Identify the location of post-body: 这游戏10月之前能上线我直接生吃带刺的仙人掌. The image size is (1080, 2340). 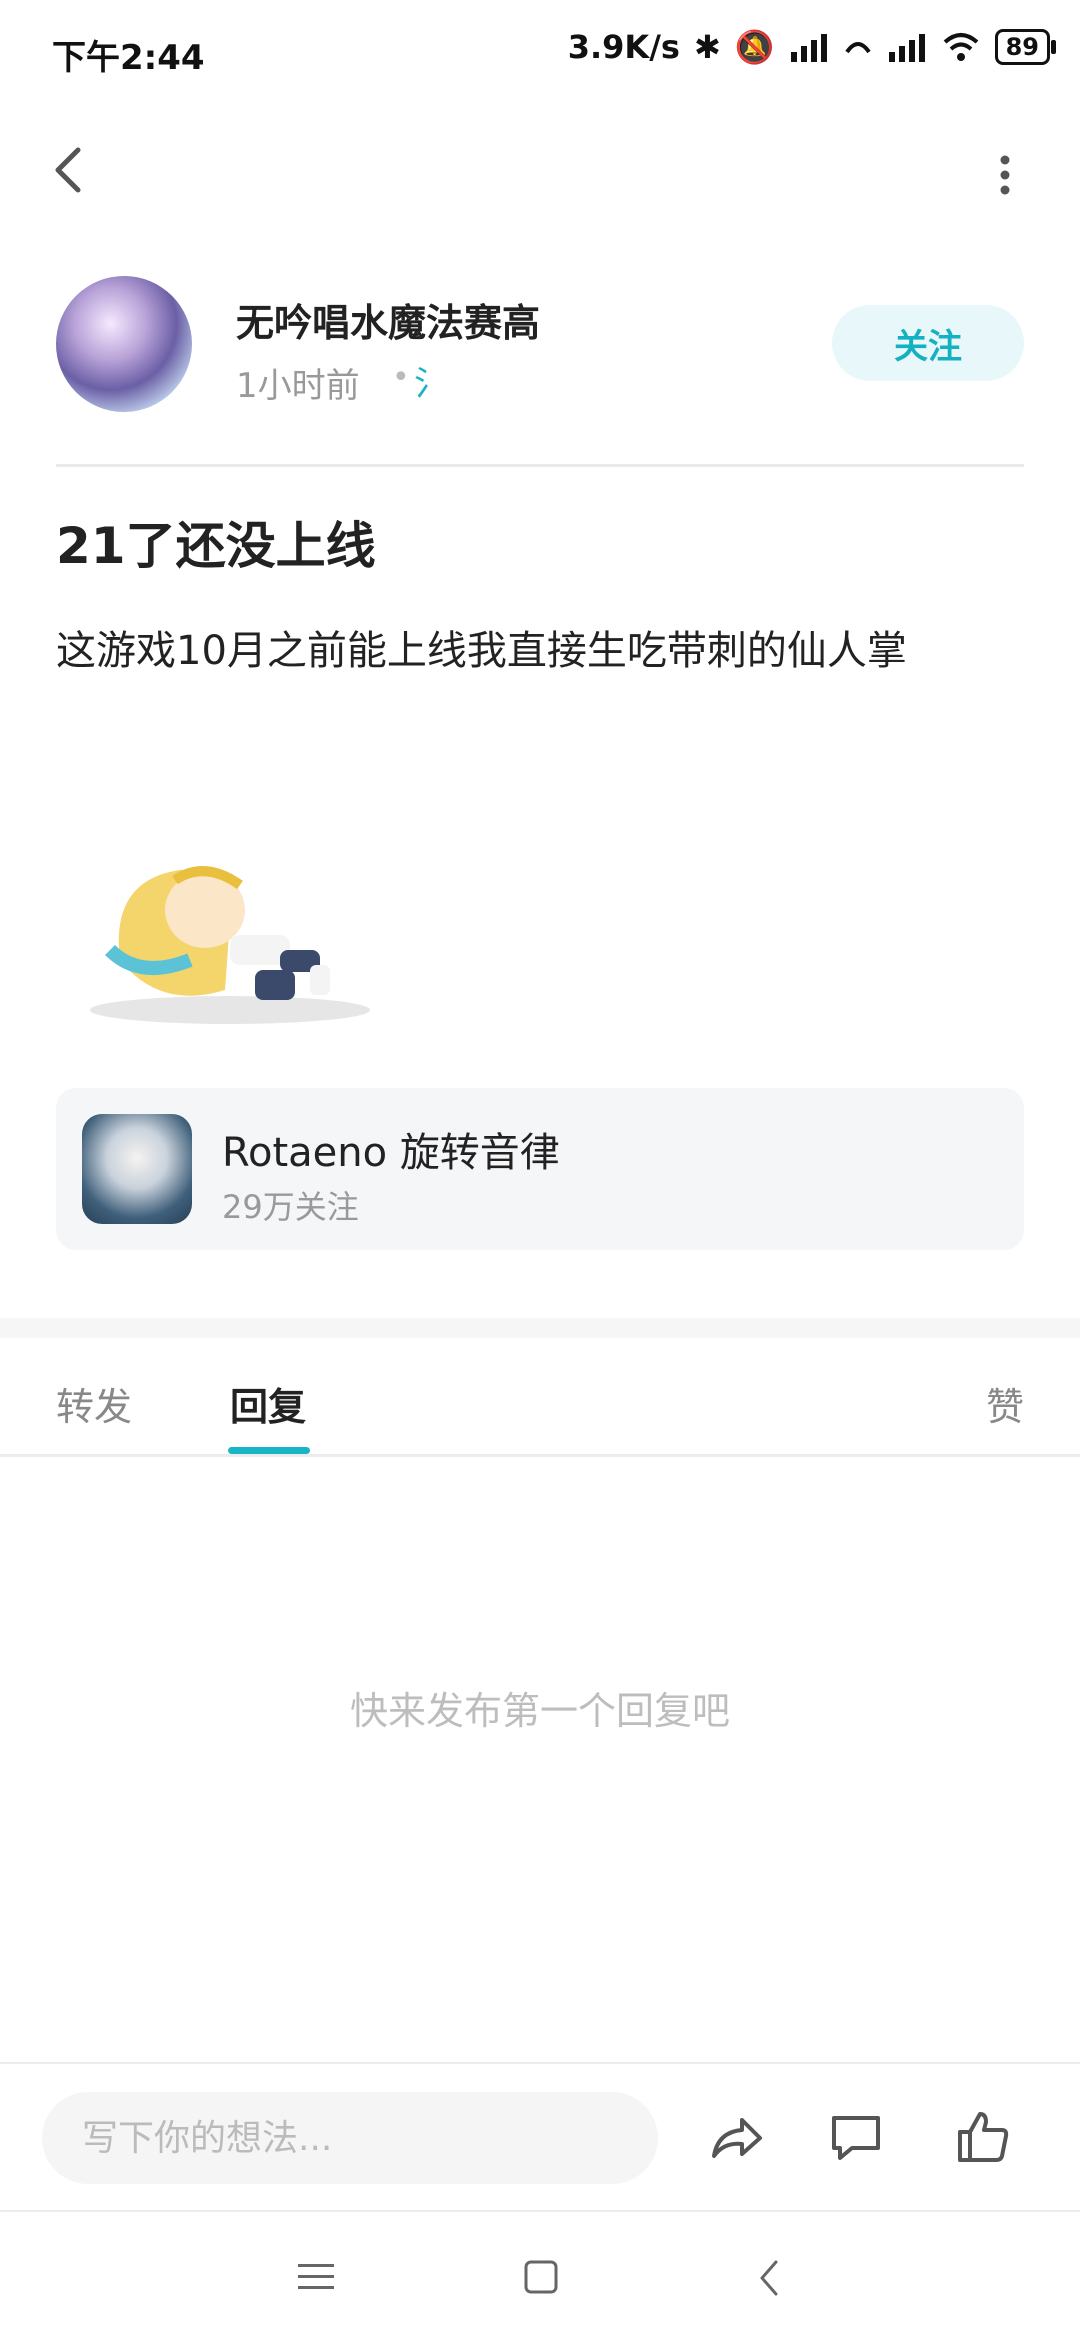
(481, 651).